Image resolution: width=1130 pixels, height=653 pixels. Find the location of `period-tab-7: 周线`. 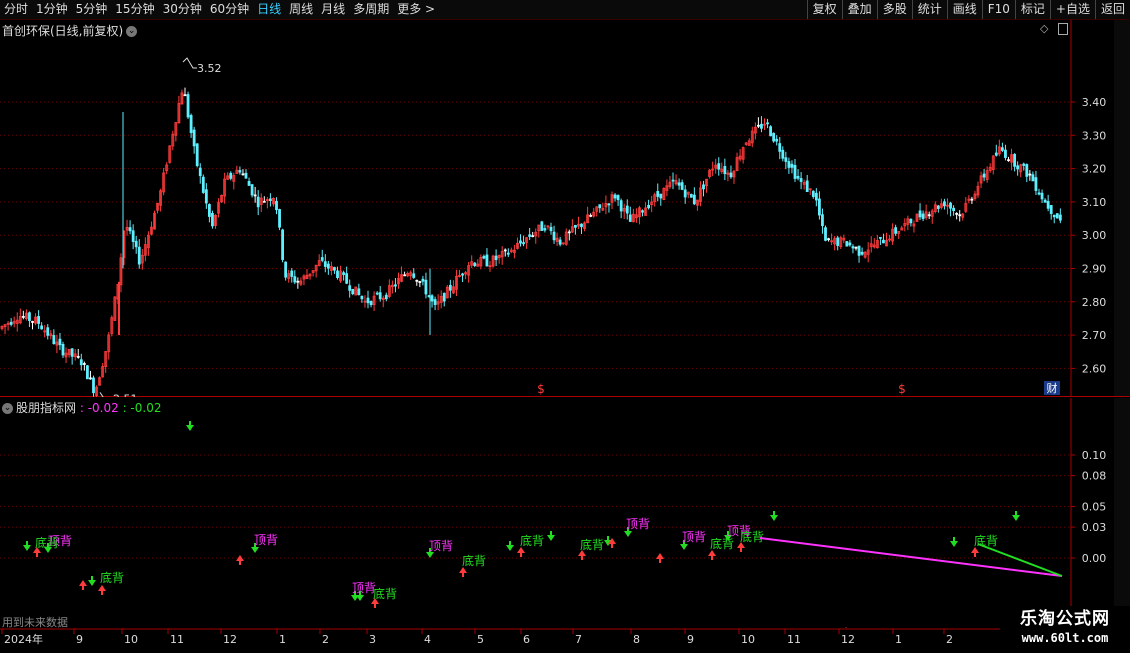

period-tab-7: 周线 is located at coordinates (301, 9).